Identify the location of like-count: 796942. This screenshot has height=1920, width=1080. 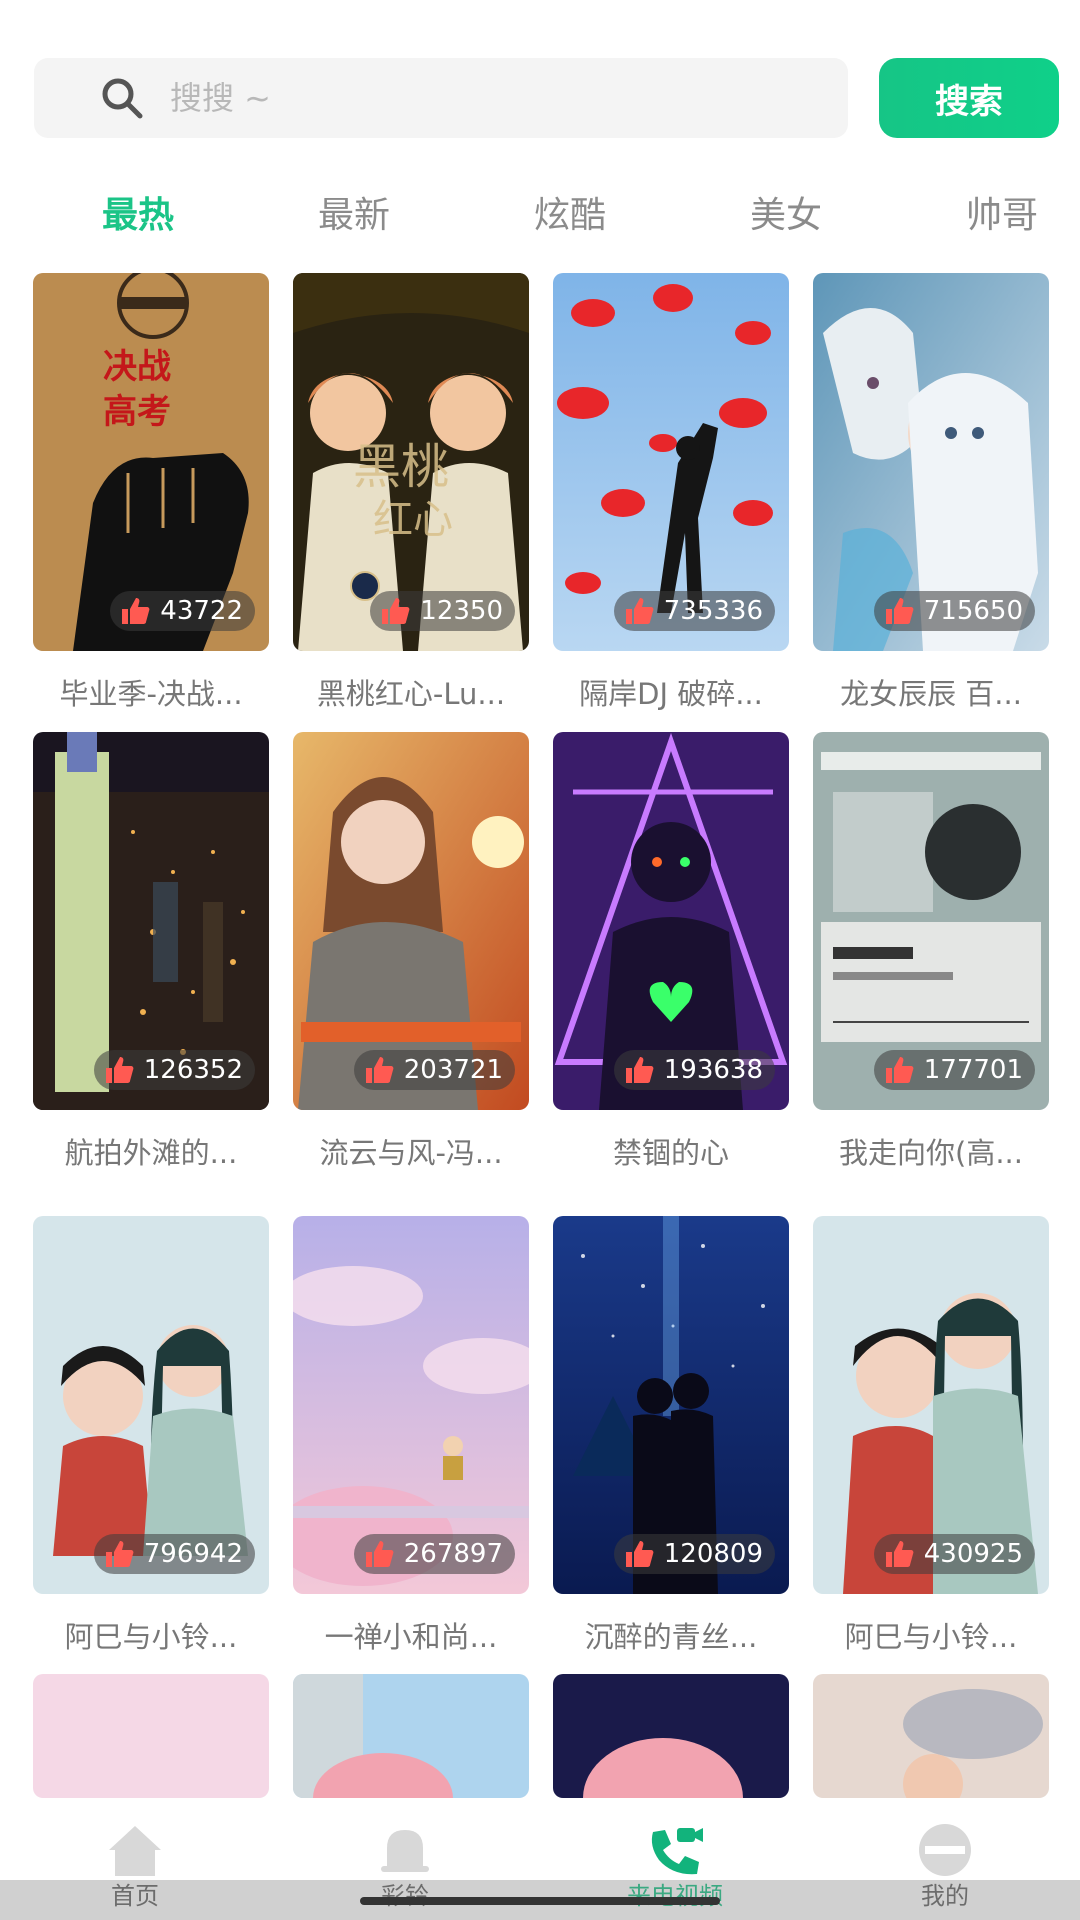
(193, 1554).